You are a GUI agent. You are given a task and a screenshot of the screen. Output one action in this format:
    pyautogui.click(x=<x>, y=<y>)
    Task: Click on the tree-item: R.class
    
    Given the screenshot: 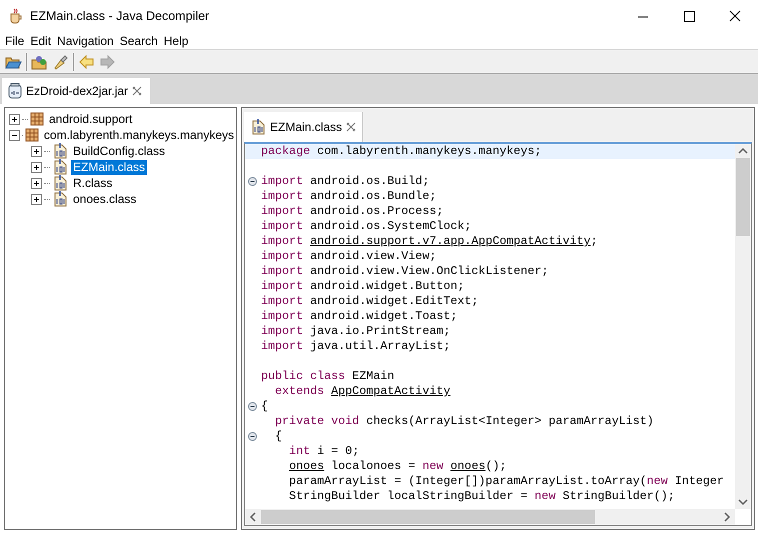 What is the action you would take?
    pyautogui.click(x=92, y=183)
    